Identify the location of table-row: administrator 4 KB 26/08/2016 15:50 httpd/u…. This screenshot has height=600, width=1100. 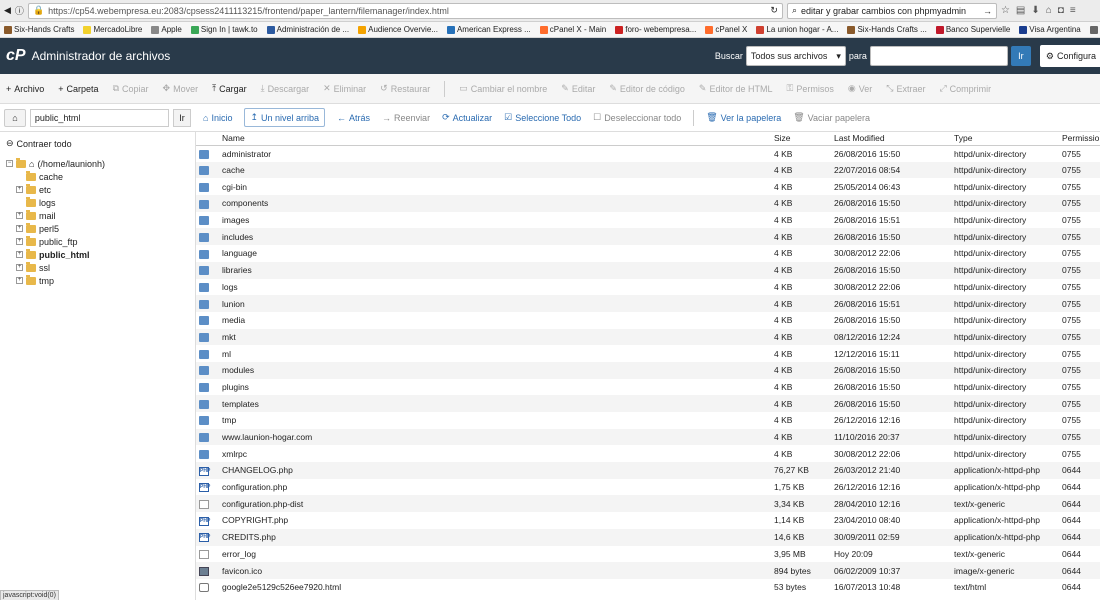
(648, 153).